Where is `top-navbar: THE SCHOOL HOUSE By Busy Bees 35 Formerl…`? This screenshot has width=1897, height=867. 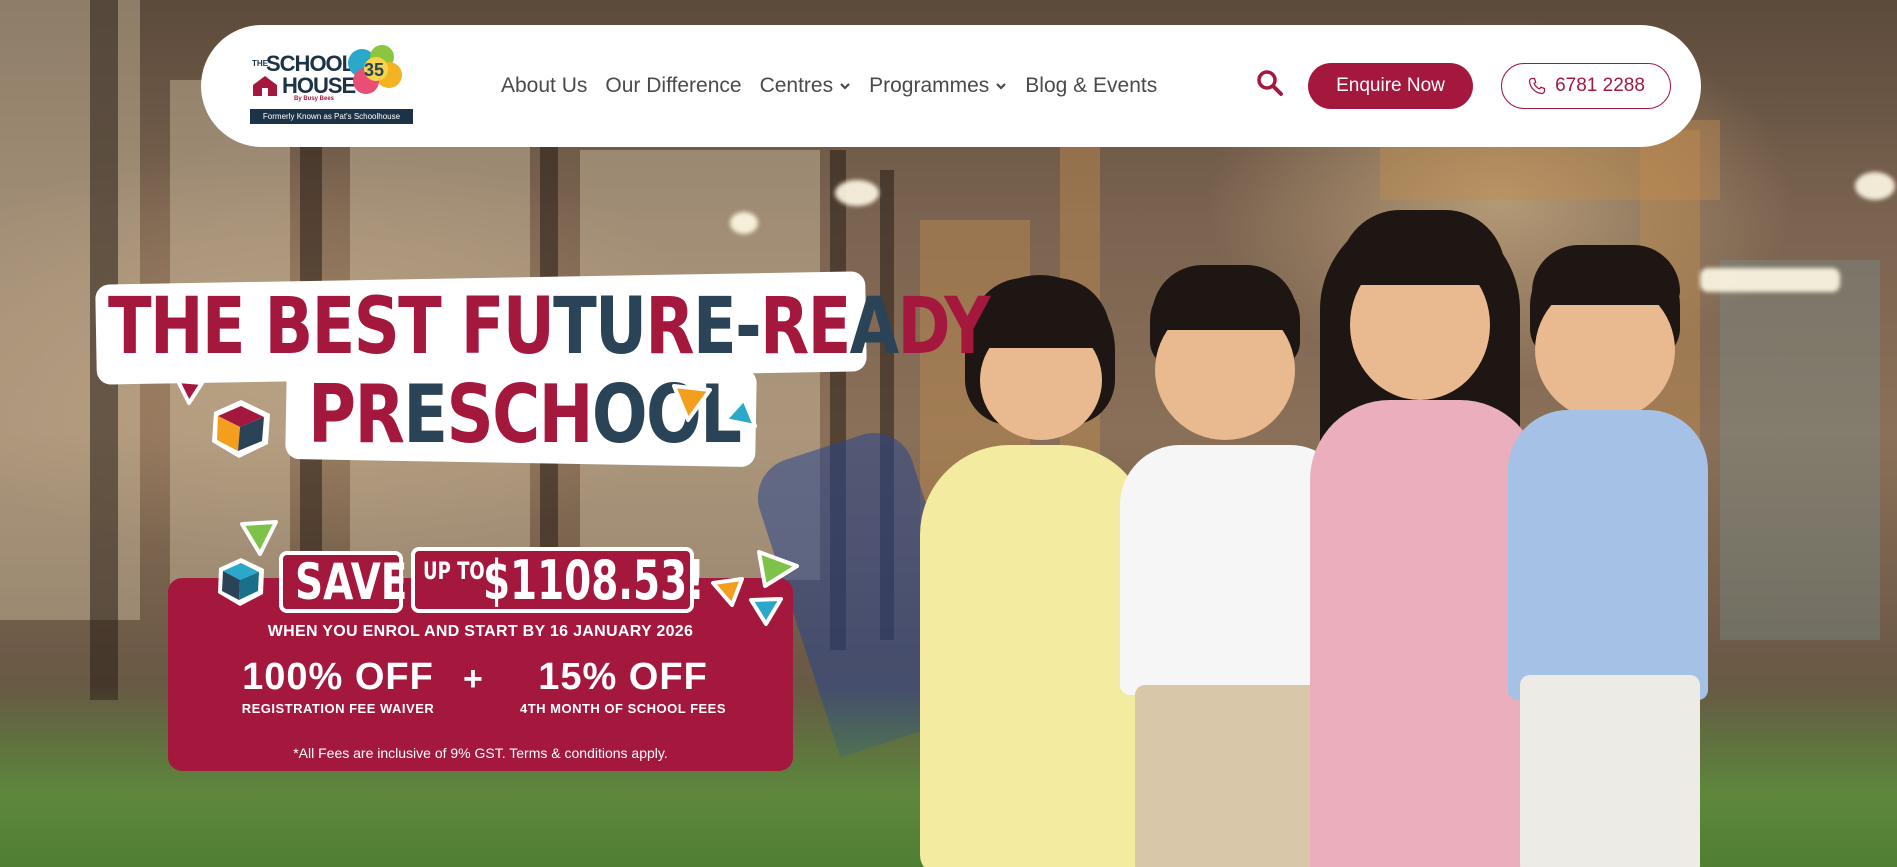 top-navbar: THE SCHOOL HOUSE By Busy Bees 35 Formerl… is located at coordinates (951, 86).